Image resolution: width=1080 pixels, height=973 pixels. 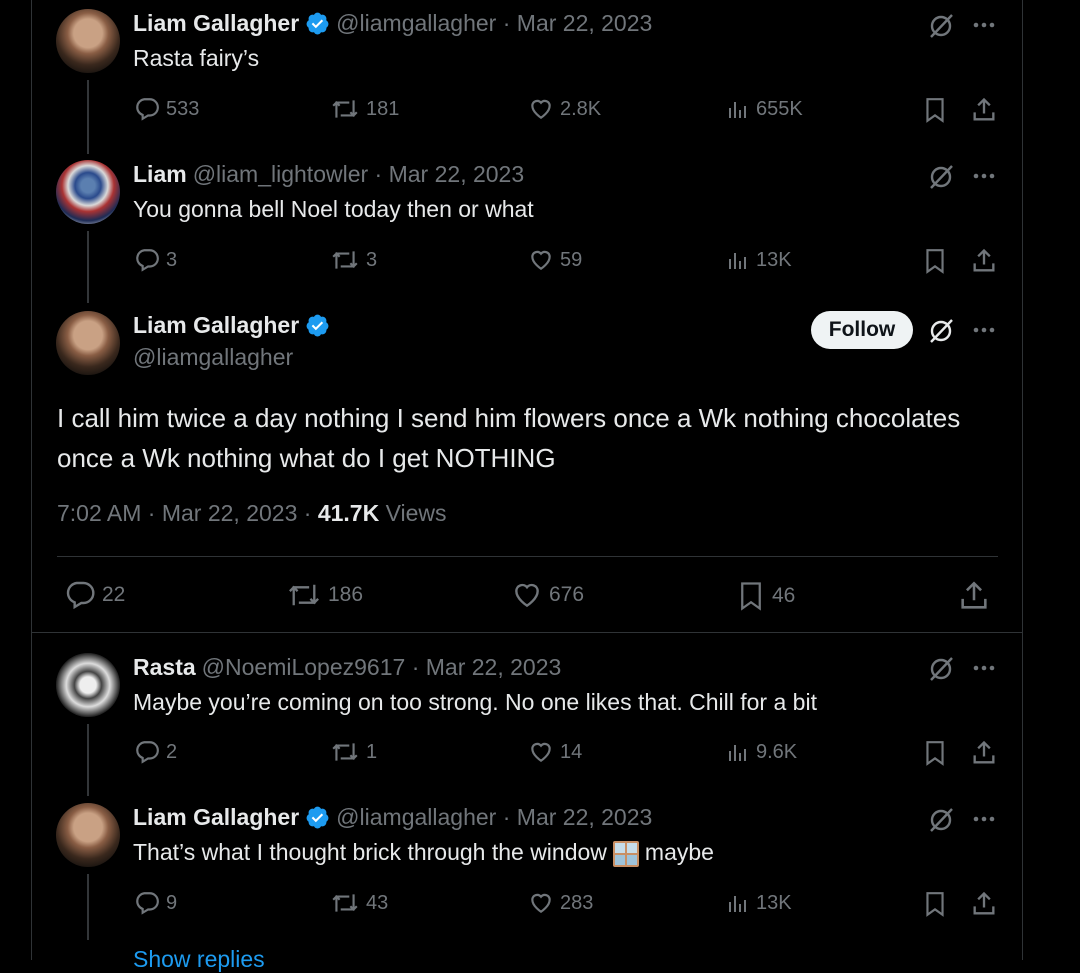 What do you see at coordinates (88, 192) in the screenshot?
I see `avatar-liam-lightowler` at bounding box center [88, 192].